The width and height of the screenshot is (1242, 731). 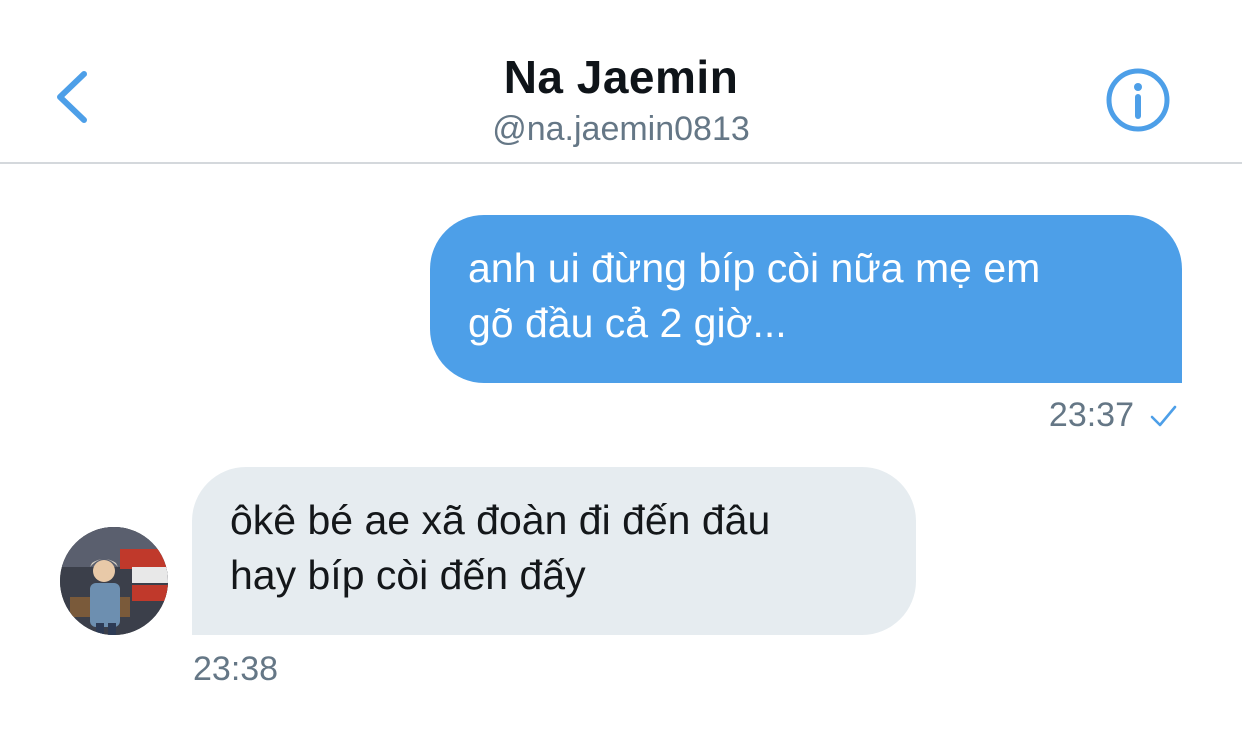 I want to click on message-text-line: ôkê bé ae xã đoàn đi đến đâu, so click(x=500, y=520).